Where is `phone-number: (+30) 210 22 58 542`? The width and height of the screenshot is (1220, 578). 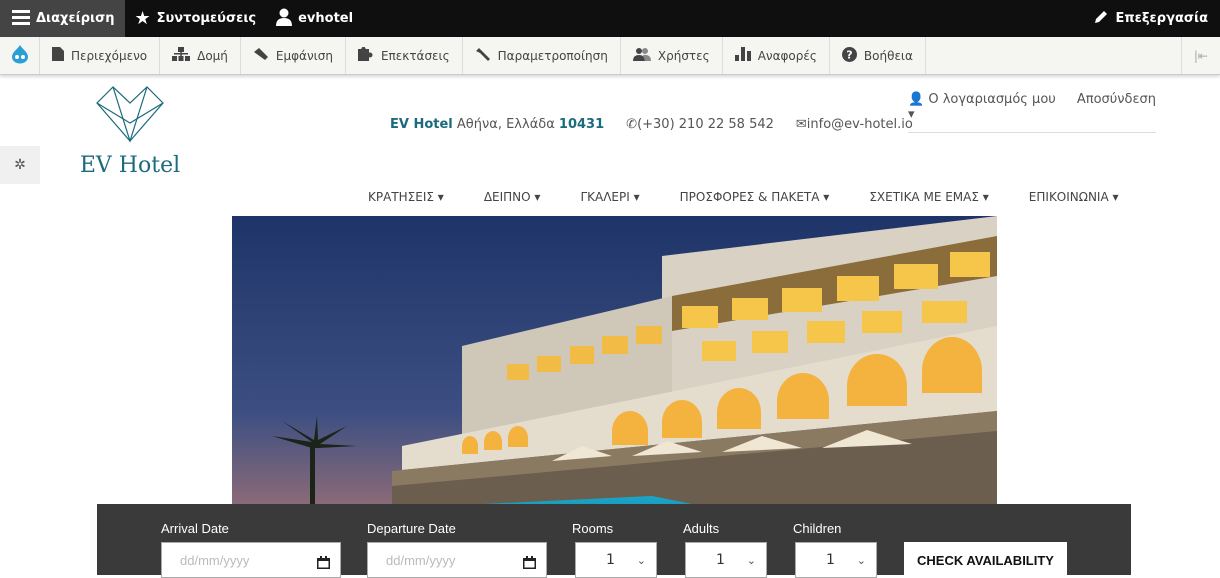 phone-number: (+30) 210 22 58 542 is located at coordinates (705, 124).